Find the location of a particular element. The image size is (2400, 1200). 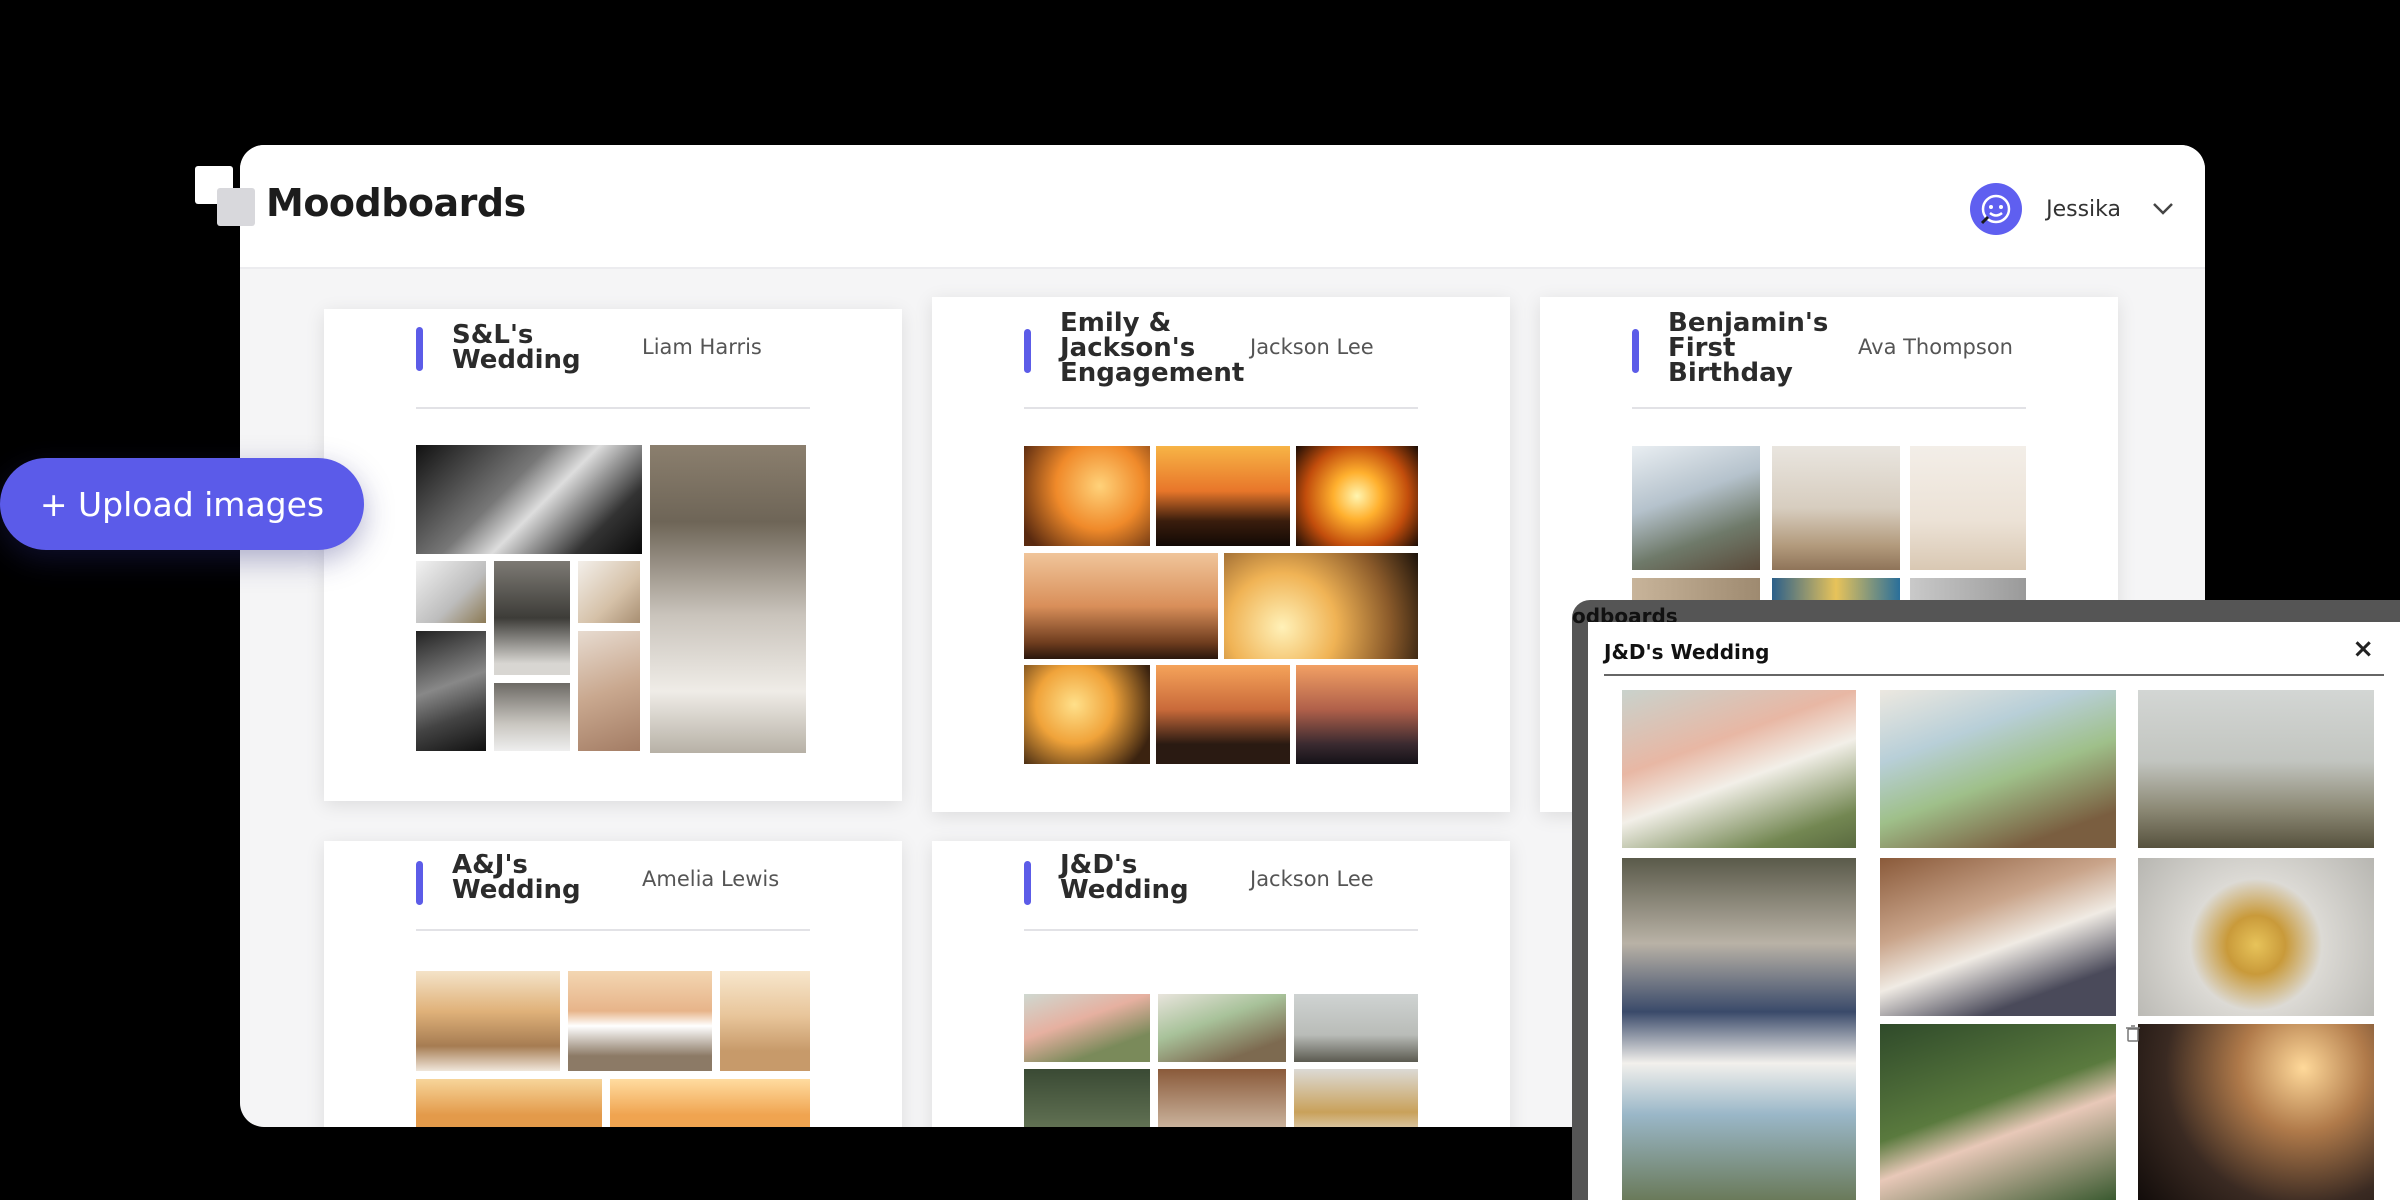

card-title: Emily & Jackson's Engagement is located at coordinates (1152, 348).